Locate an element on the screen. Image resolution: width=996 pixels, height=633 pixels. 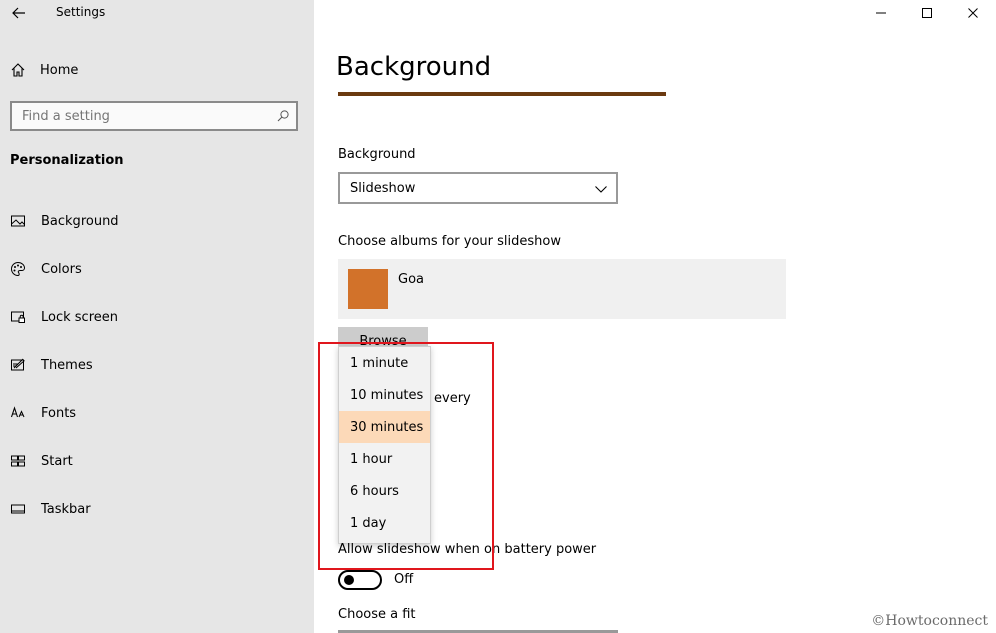
album-card: Goa is located at coordinates (562, 289).